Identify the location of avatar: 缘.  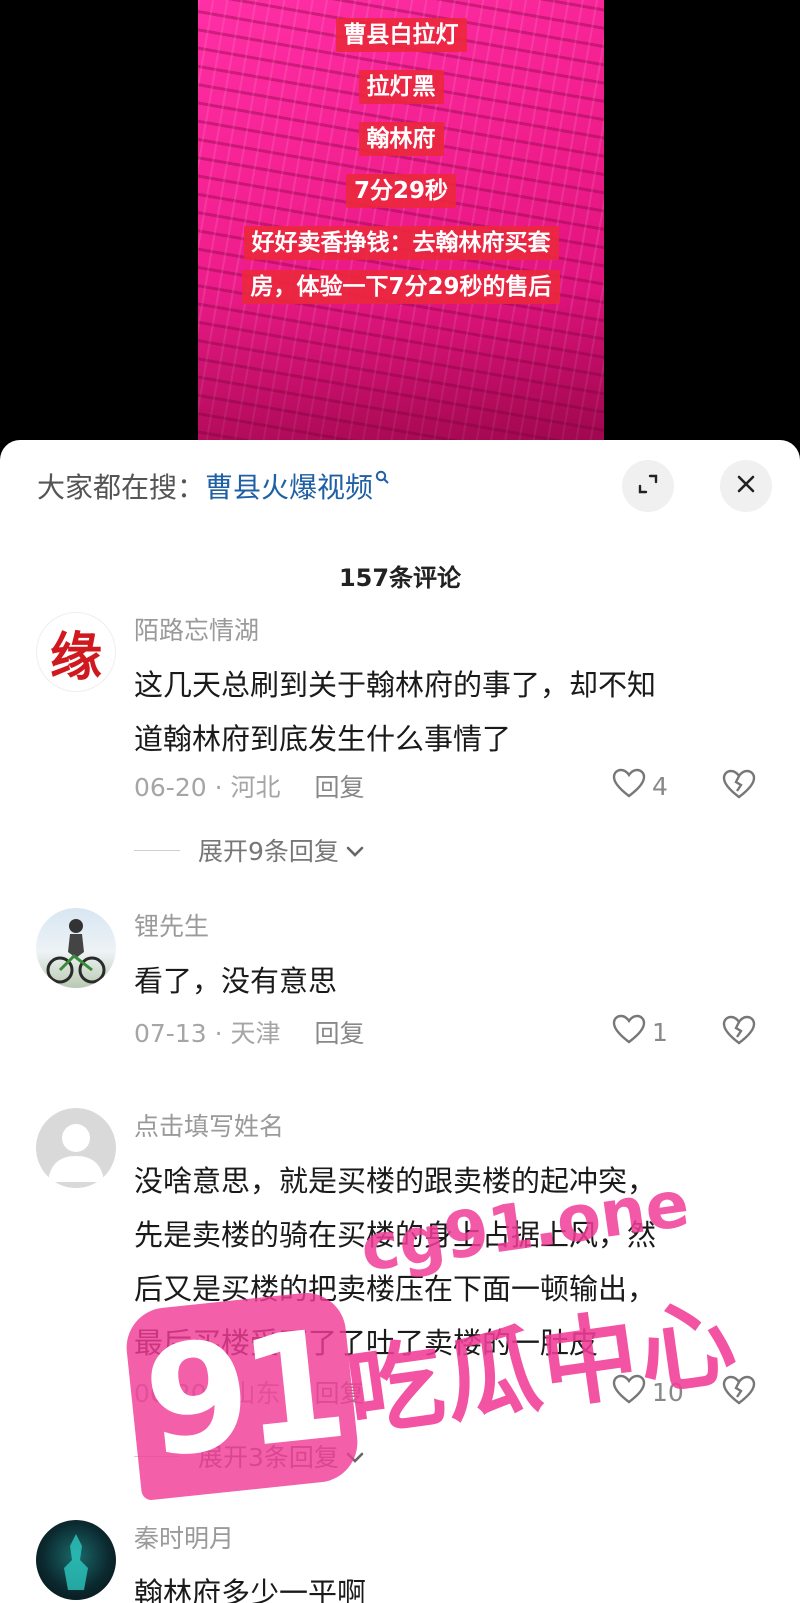
(76, 652).